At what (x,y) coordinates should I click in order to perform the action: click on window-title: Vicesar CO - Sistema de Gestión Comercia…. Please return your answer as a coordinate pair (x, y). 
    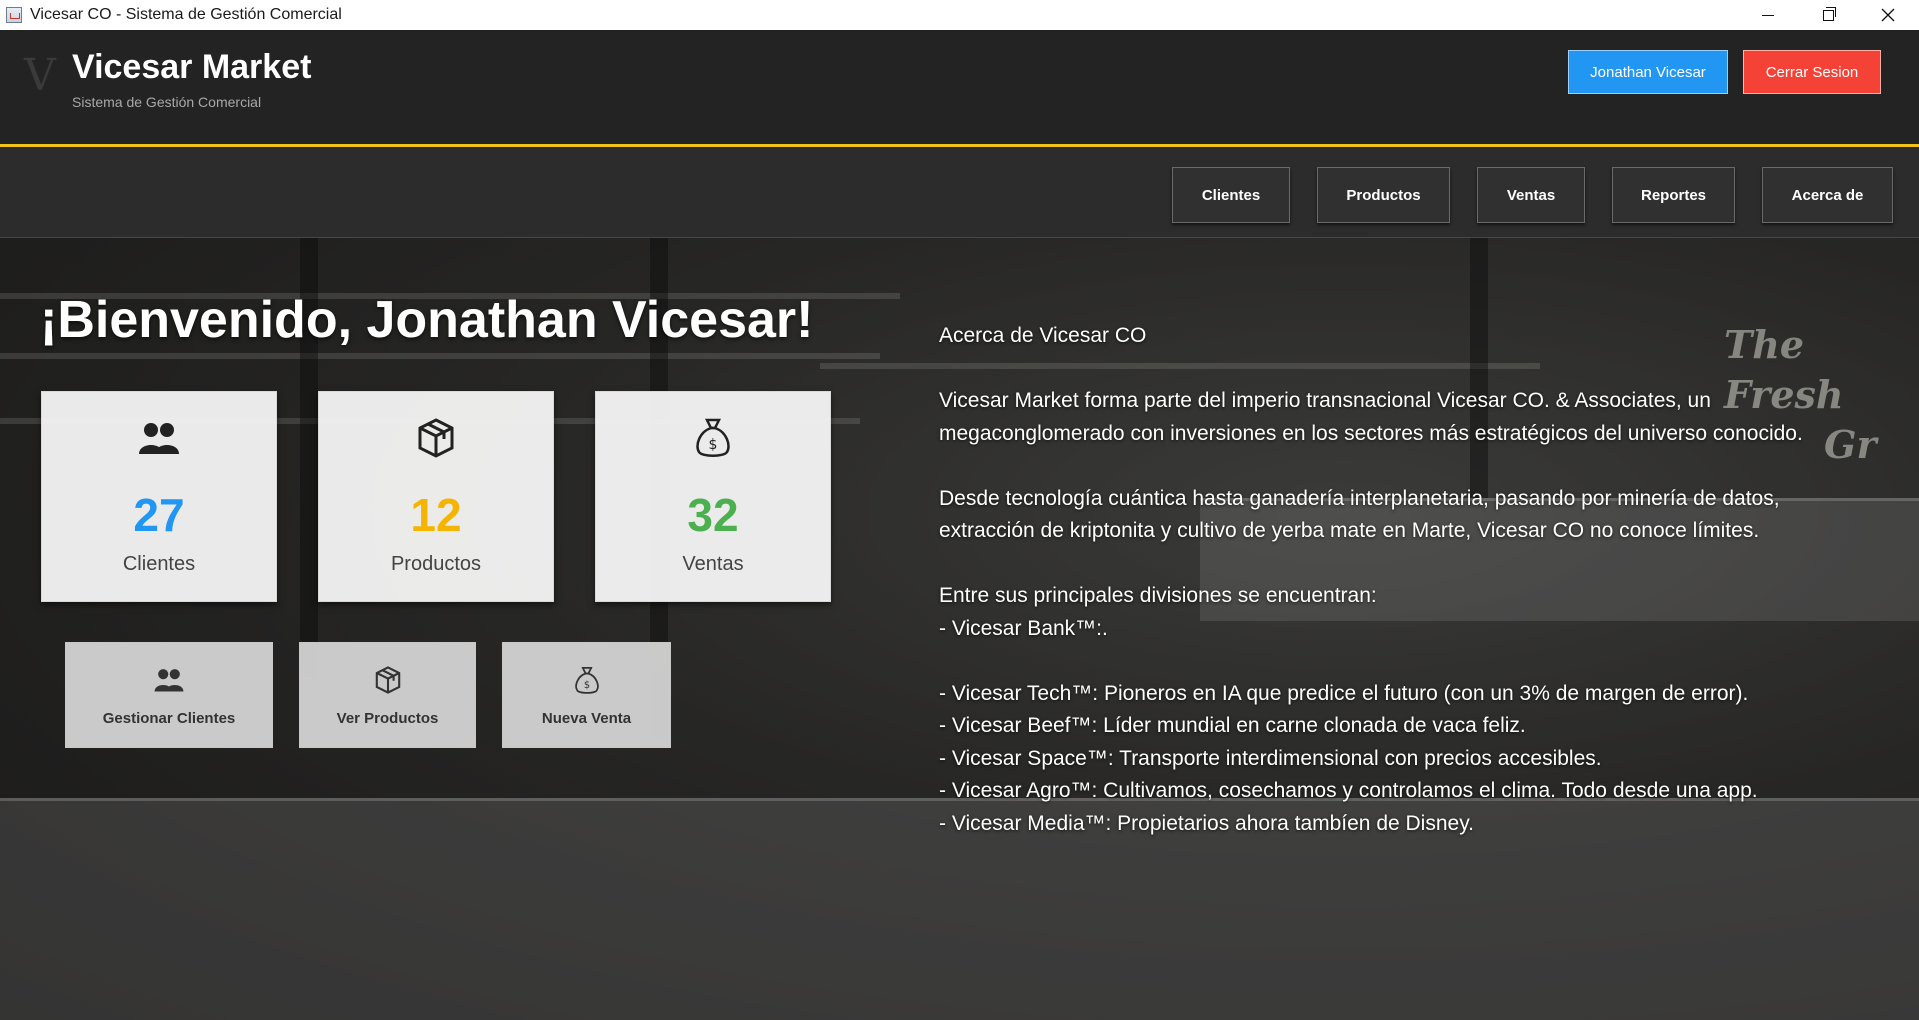
    Looking at the image, I should click on (186, 14).